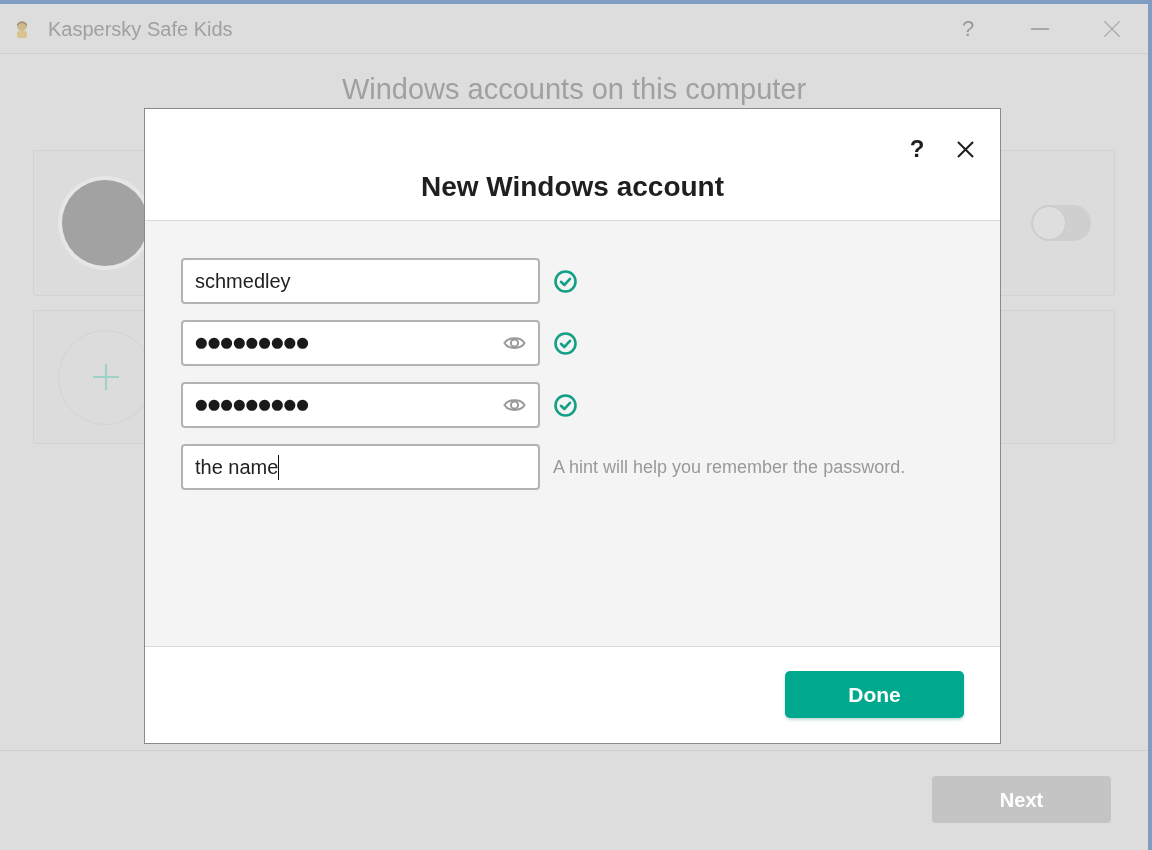 The height and width of the screenshot is (850, 1152). Describe the element at coordinates (1040, 28) in the screenshot. I see `minimize-icon` at that location.